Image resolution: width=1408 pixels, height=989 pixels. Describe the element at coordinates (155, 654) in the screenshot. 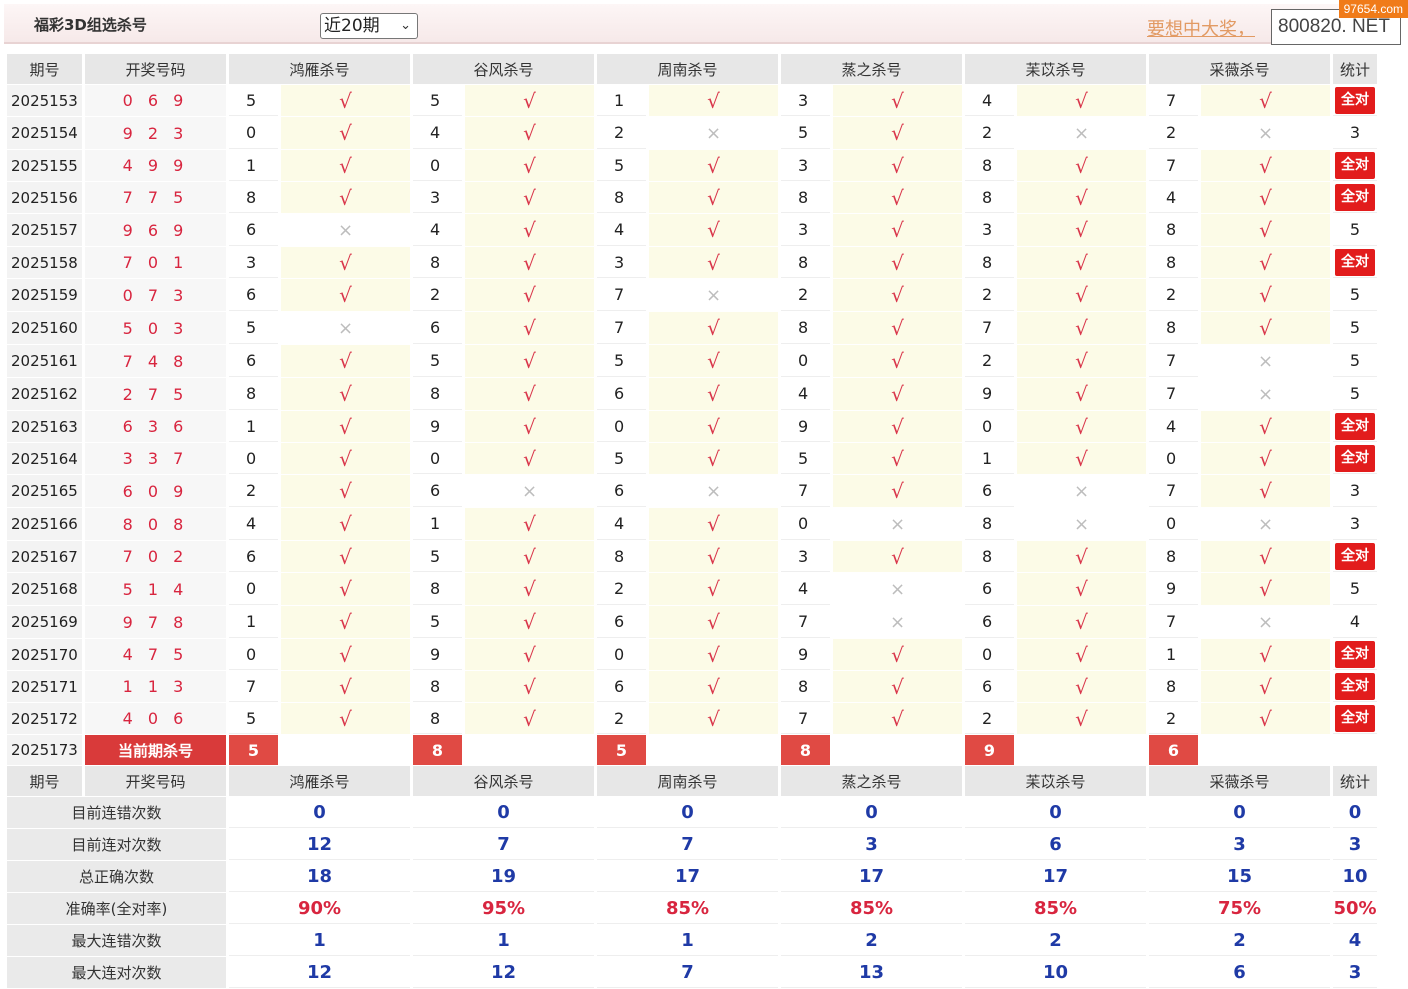

I see `draw-number: 4 7 5` at that location.